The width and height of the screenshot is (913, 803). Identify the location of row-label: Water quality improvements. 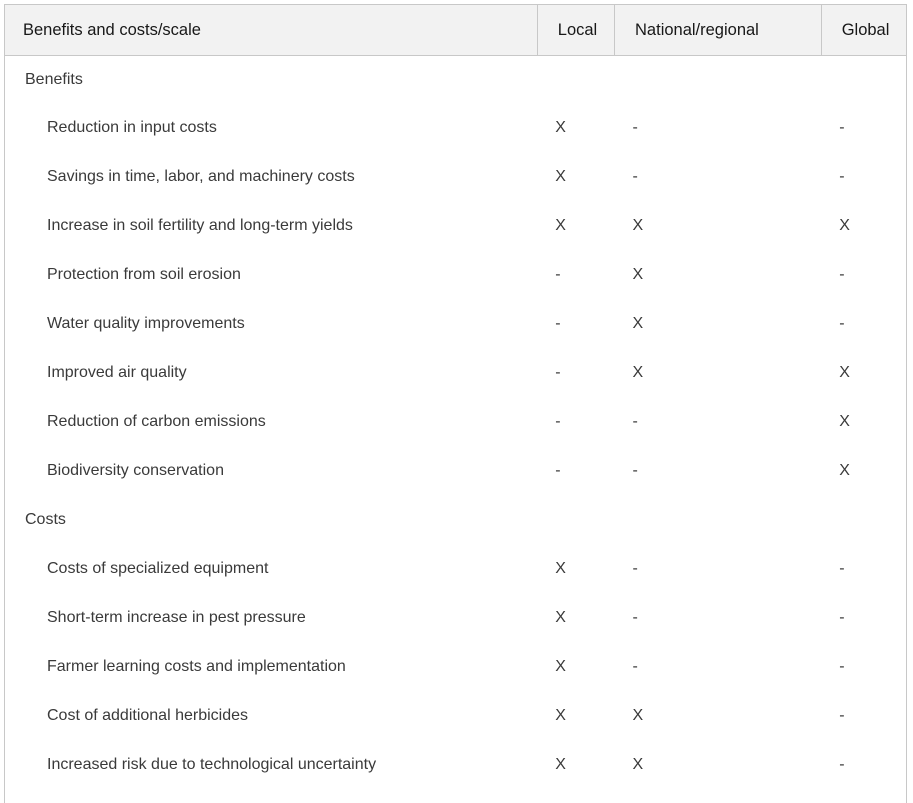
(146, 323).